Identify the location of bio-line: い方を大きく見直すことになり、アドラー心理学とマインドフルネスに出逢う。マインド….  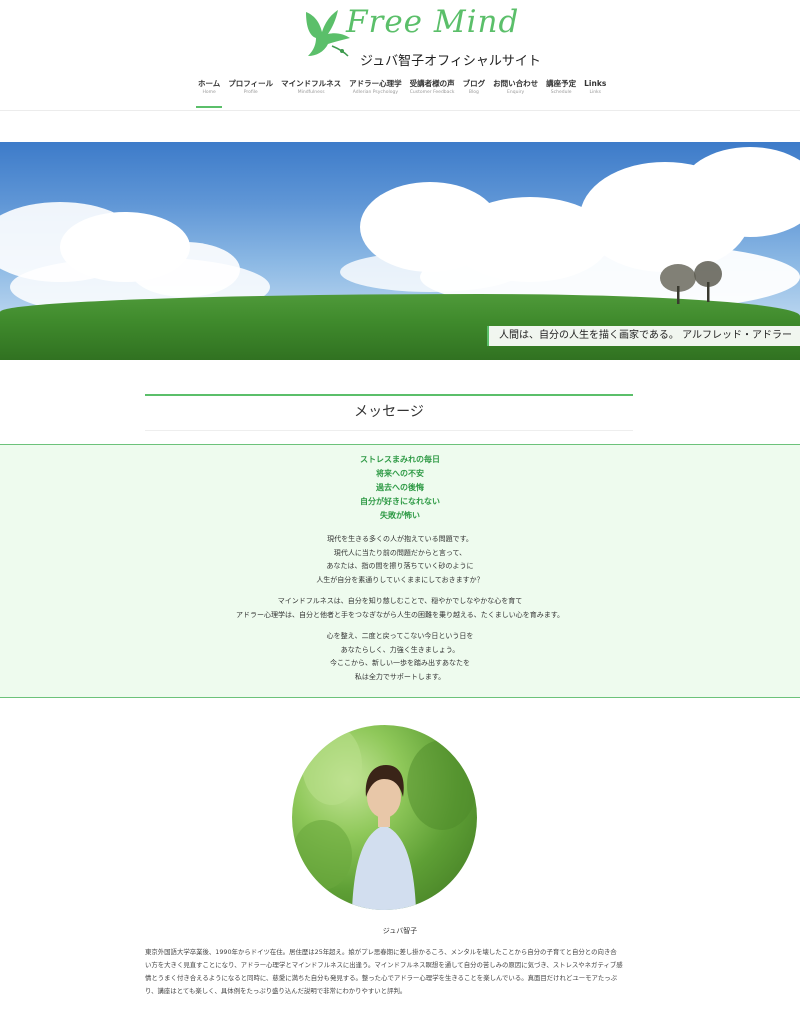
(384, 965).